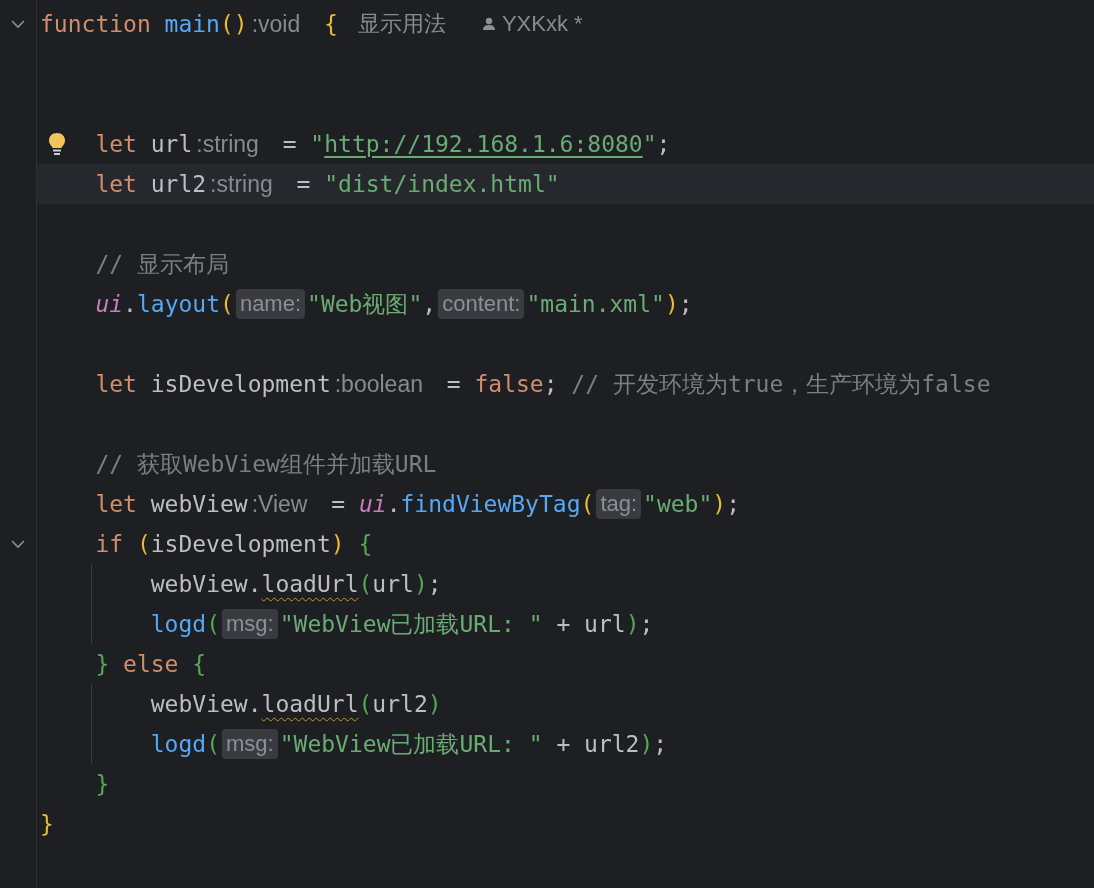 The width and height of the screenshot is (1094, 888). I want to click on function-name: main, so click(192, 24).